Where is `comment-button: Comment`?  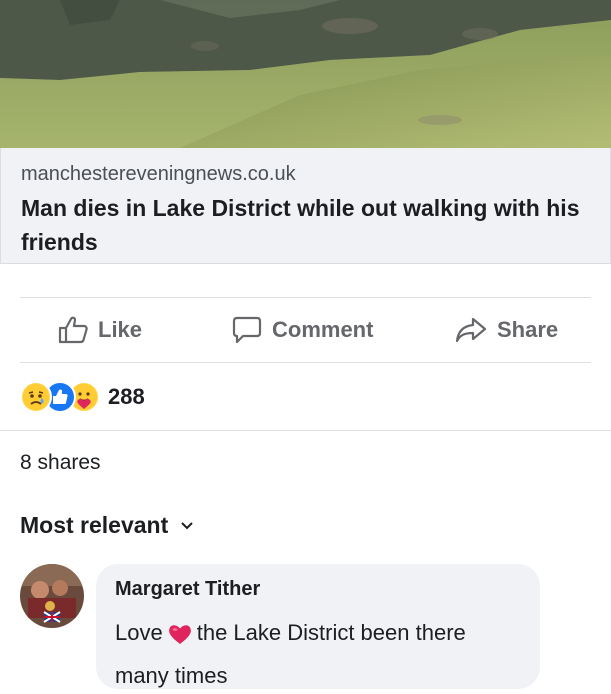
comment-button: Comment is located at coordinates (302, 330).